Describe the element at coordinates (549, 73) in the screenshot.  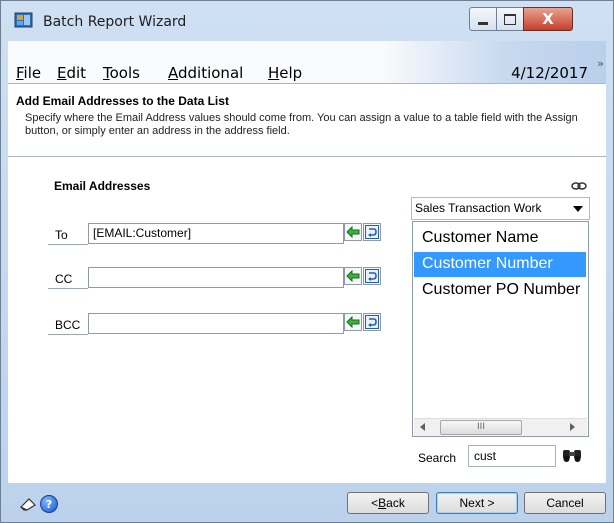
I see `user-date: 4/12/2017` at that location.